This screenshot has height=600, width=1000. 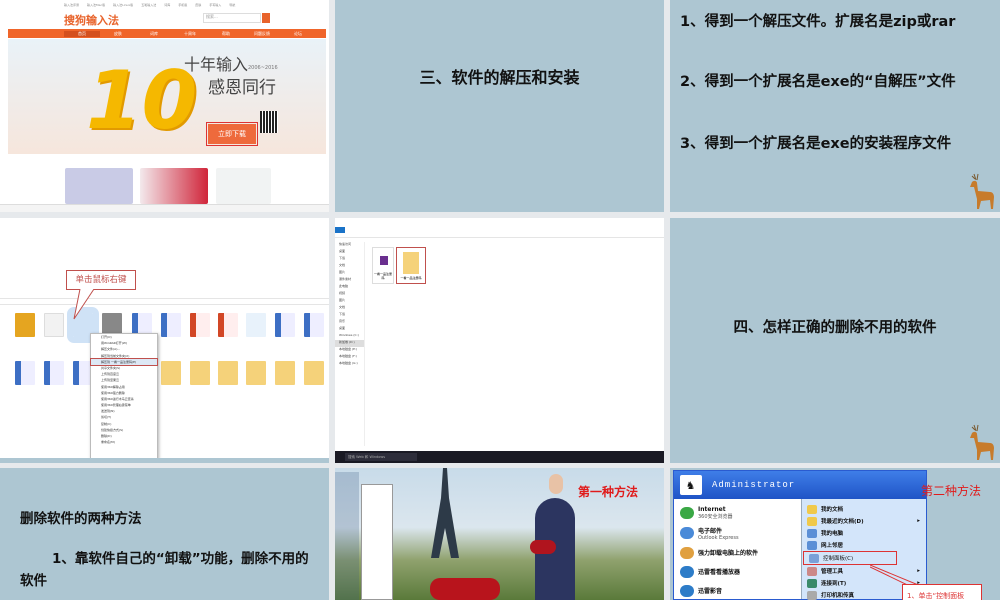 I want to click on download-button: 立即下载, so click(x=232, y=134).